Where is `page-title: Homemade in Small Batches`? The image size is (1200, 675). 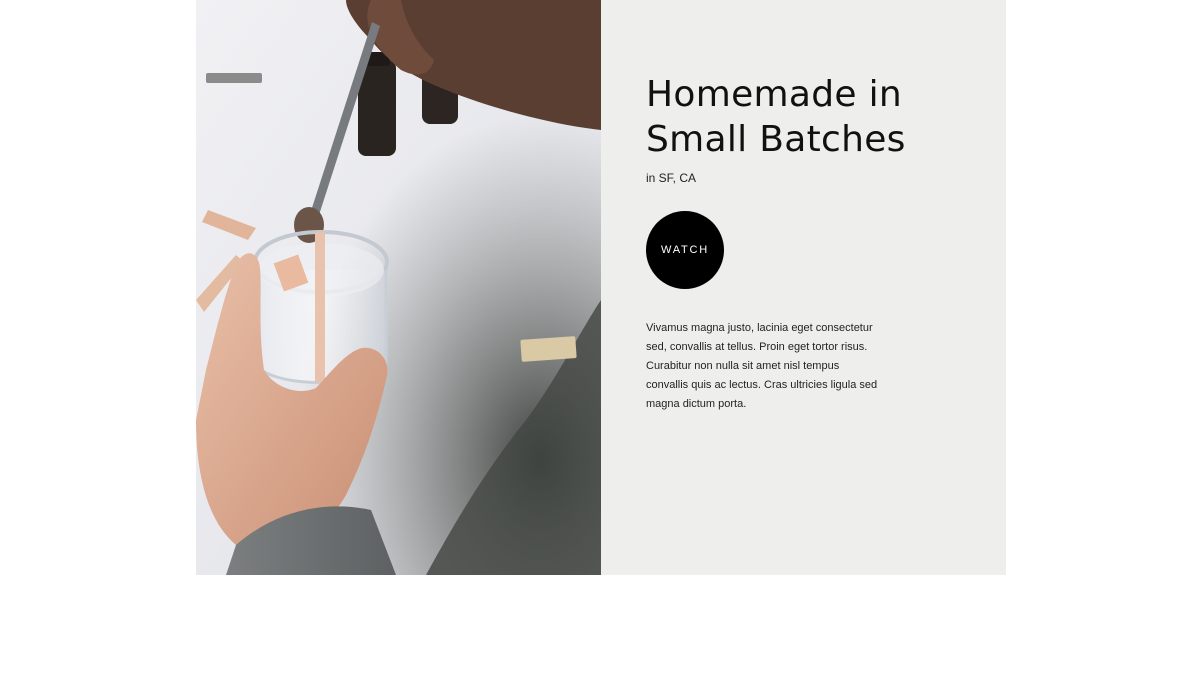 page-title: Homemade in Small Batches is located at coordinates (776, 117).